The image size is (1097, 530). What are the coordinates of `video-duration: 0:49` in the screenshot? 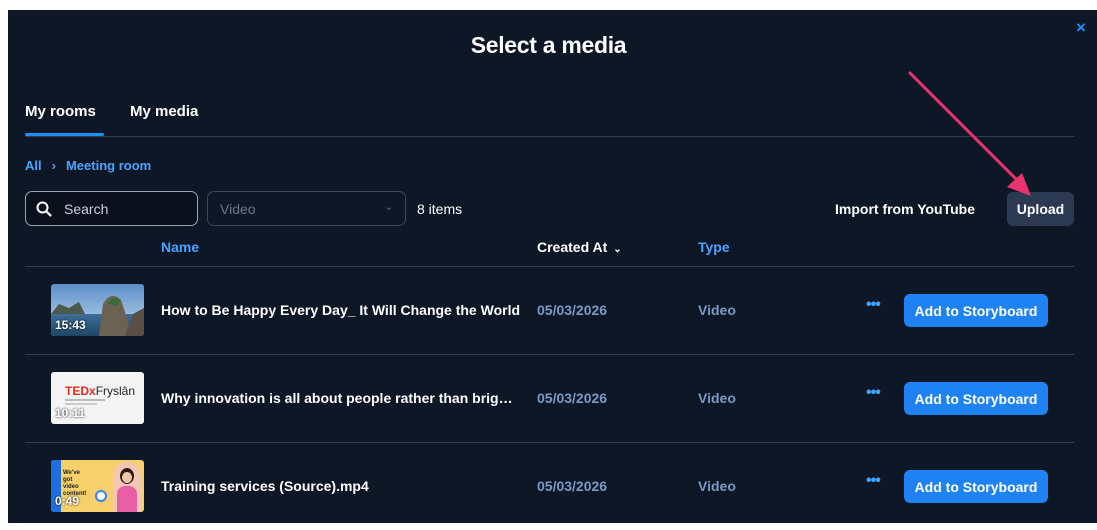 It's located at (67, 501).